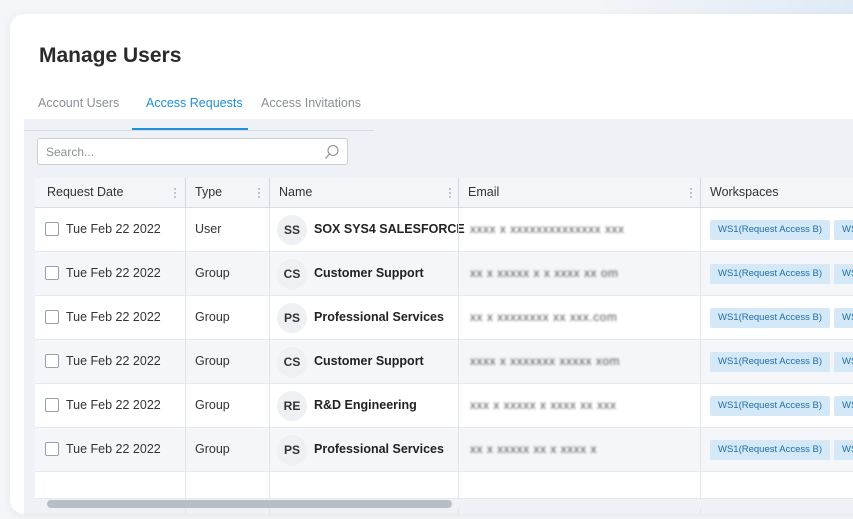 The image size is (853, 519). Describe the element at coordinates (365, 405) in the screenshot. I see `requester-name: R&D Engineering` at that location.